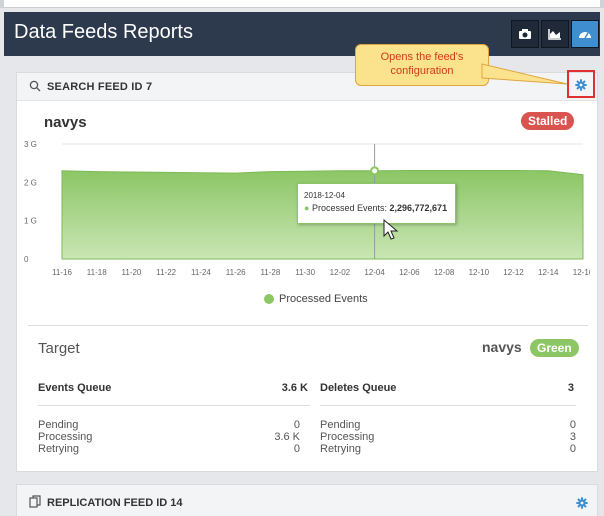 This screenshot has width=604, height=516. I want to click on deletes-queue-total: 3, so click(570, 388).